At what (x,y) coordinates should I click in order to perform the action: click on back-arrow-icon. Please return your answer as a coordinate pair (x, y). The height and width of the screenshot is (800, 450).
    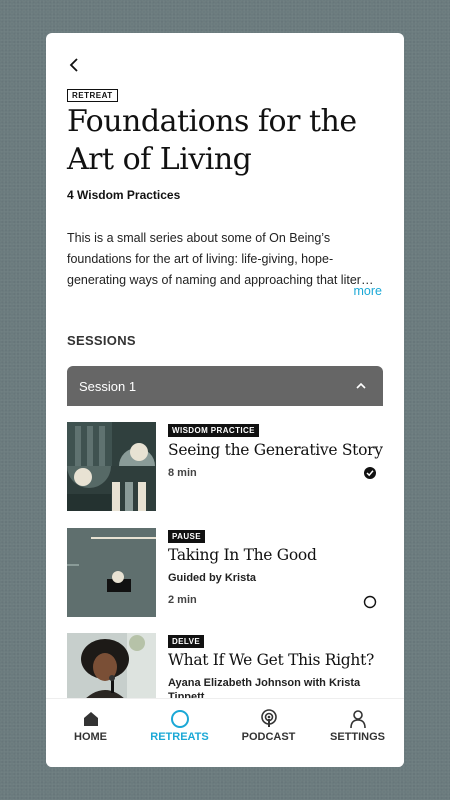
    Looking at the image, I should click on (74, 65).